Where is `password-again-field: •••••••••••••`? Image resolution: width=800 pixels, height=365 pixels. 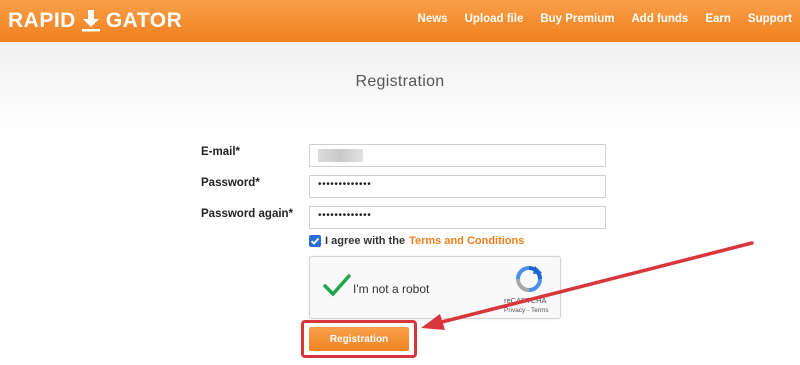
password-again-field: ••••••••••••• is located at coordinates (457, 217).